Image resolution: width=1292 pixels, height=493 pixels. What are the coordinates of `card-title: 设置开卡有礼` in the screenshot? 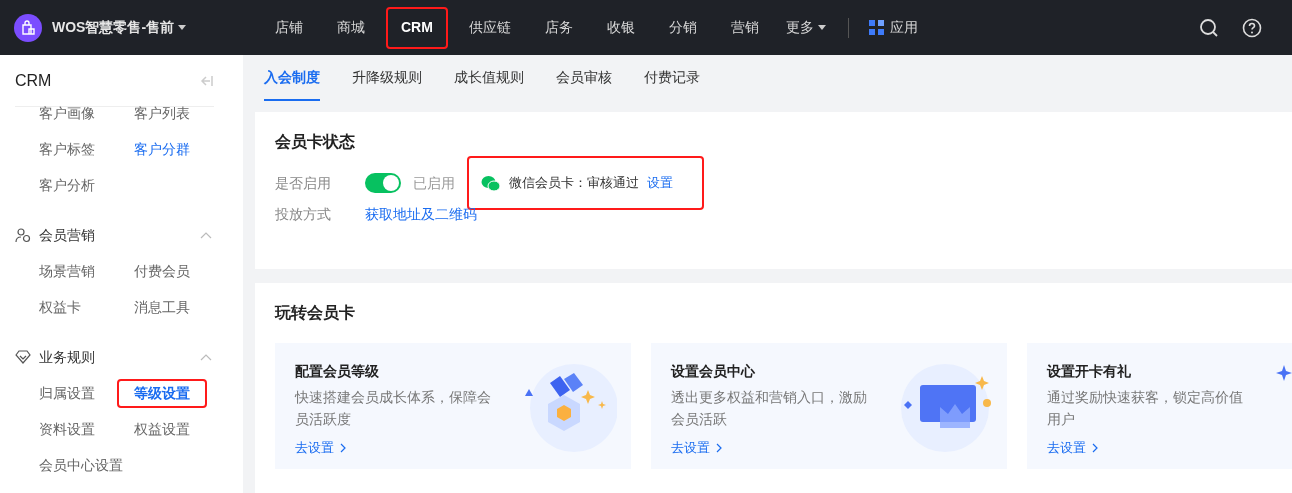 It's located at (1089, 371).